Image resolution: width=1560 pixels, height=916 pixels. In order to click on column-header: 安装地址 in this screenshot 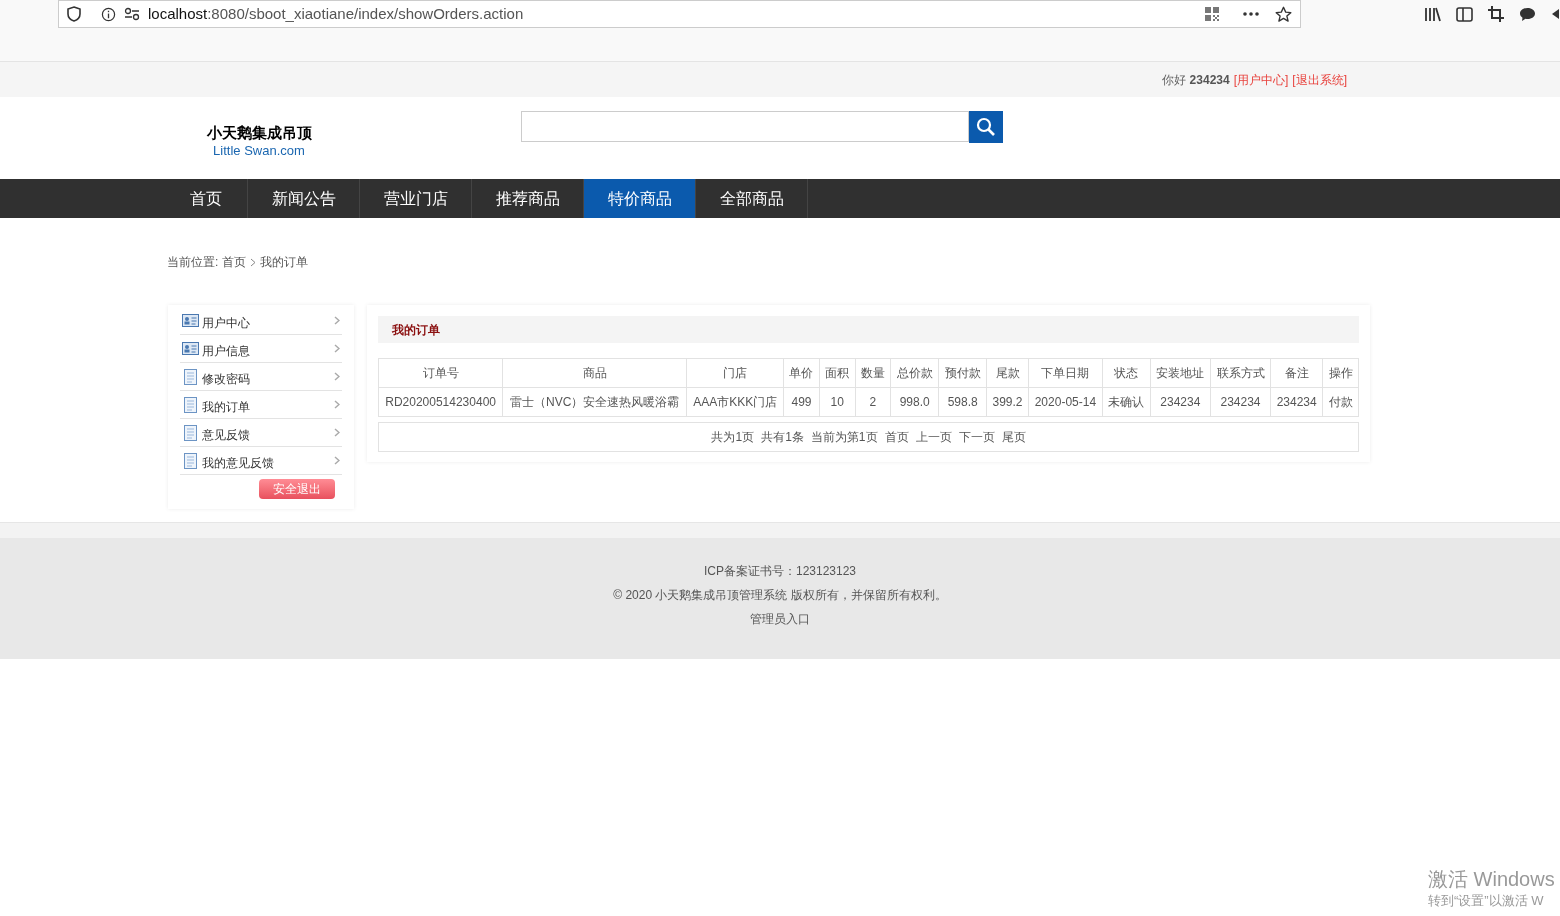, I will do `click(1180, 373)`.